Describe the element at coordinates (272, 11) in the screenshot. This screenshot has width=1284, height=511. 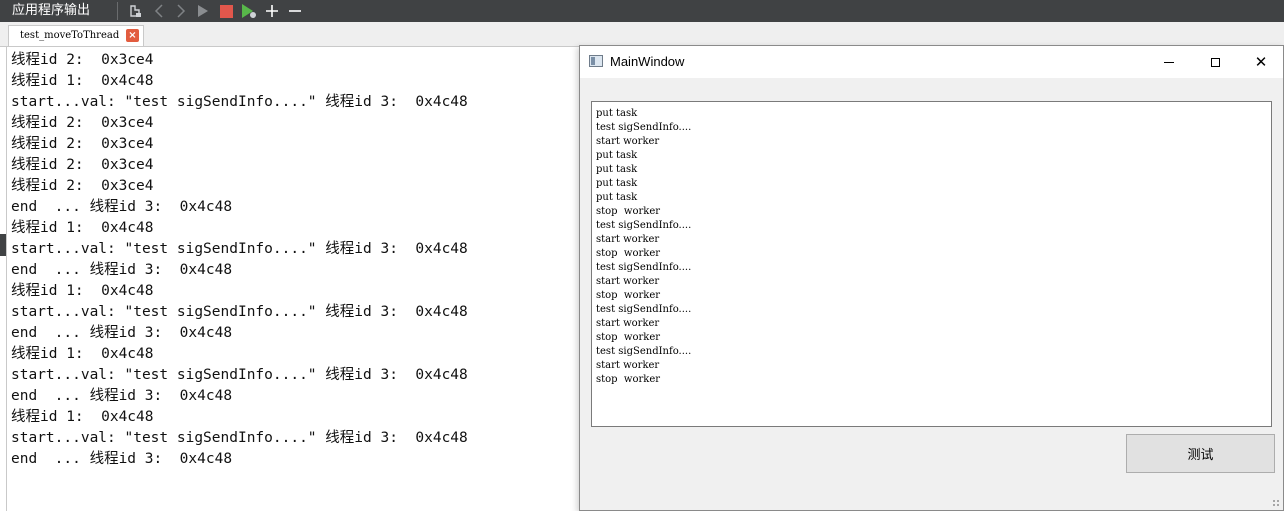
I see `zoom-in-icon` at that location.